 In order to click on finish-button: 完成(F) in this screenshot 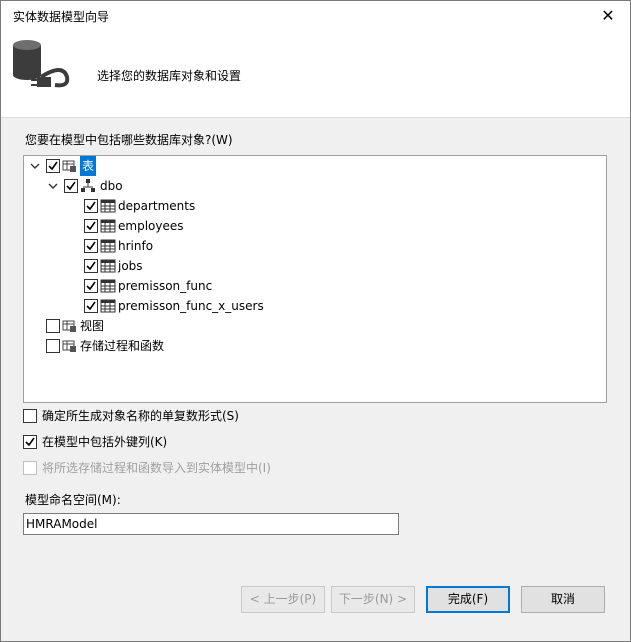, I will do `click(468, 599)`.